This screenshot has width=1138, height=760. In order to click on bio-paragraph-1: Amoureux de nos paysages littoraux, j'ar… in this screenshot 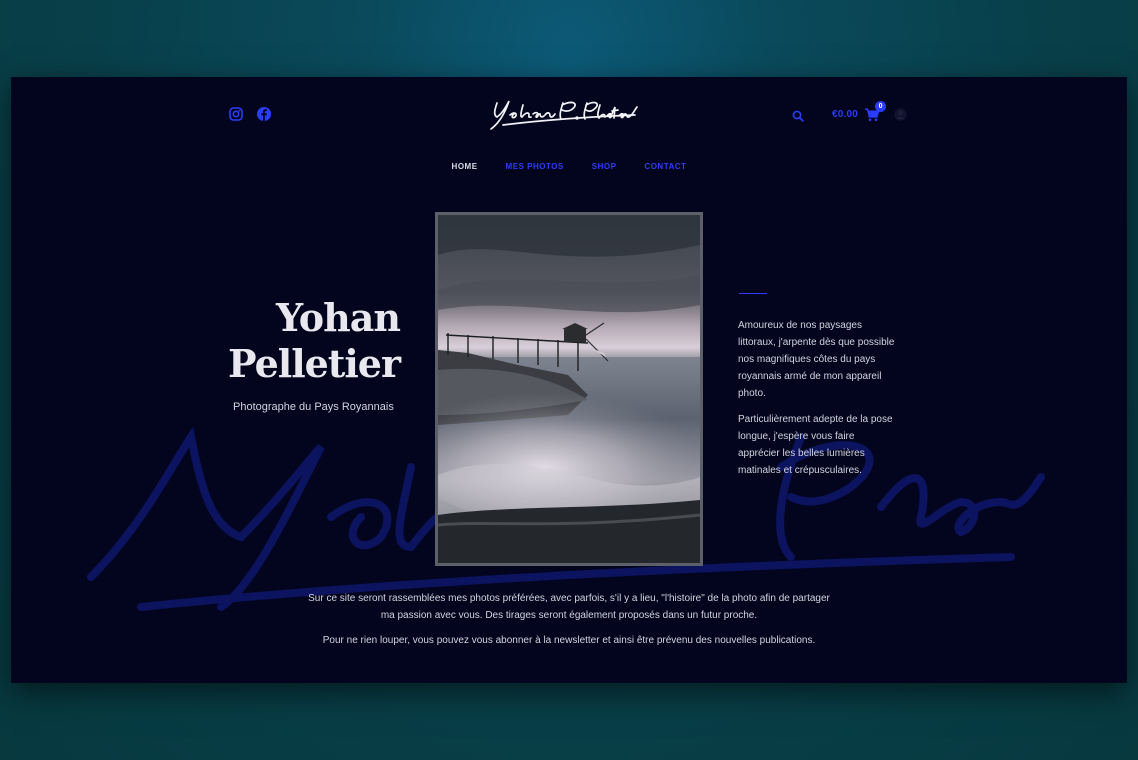, I will do `click(816, 359)`.